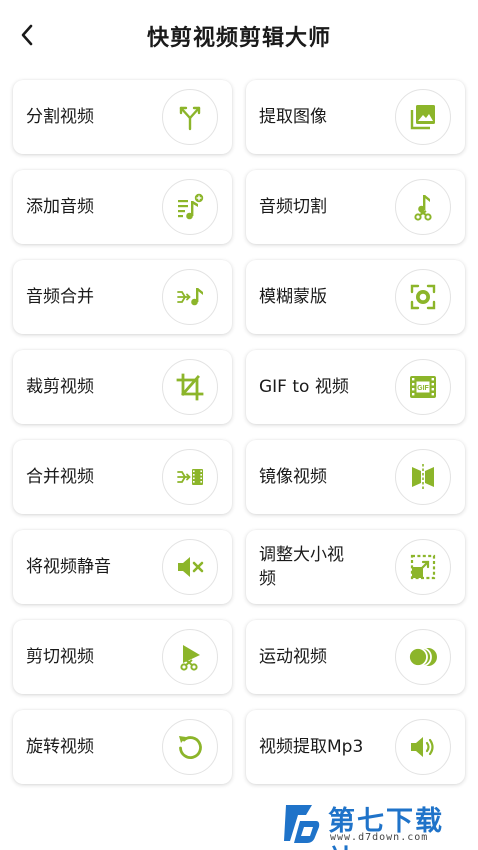  I want to click on video-cut-icon, so click(190, 657).